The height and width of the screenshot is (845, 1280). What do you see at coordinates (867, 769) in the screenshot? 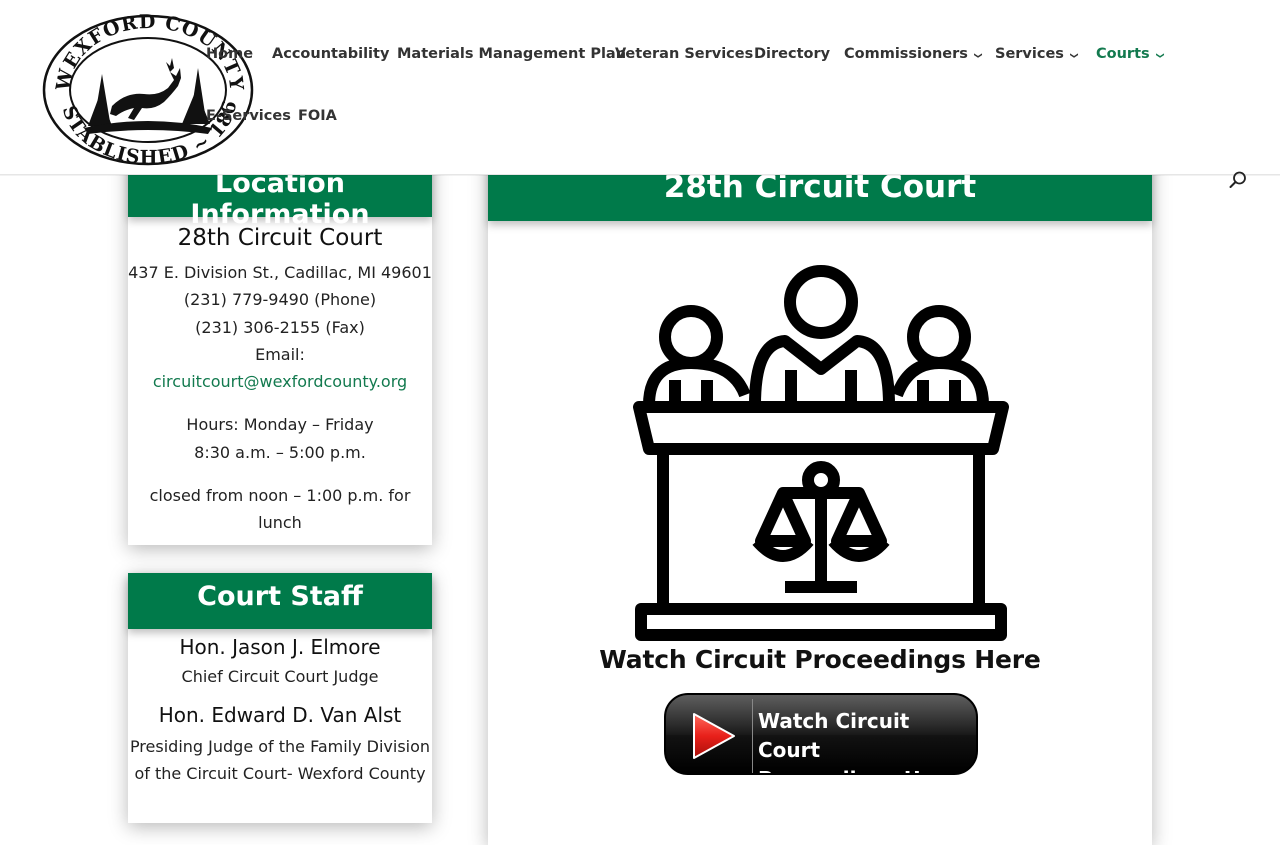
I see `watch-button-line2: Proceedings Here` at bounding box center [867, 769].